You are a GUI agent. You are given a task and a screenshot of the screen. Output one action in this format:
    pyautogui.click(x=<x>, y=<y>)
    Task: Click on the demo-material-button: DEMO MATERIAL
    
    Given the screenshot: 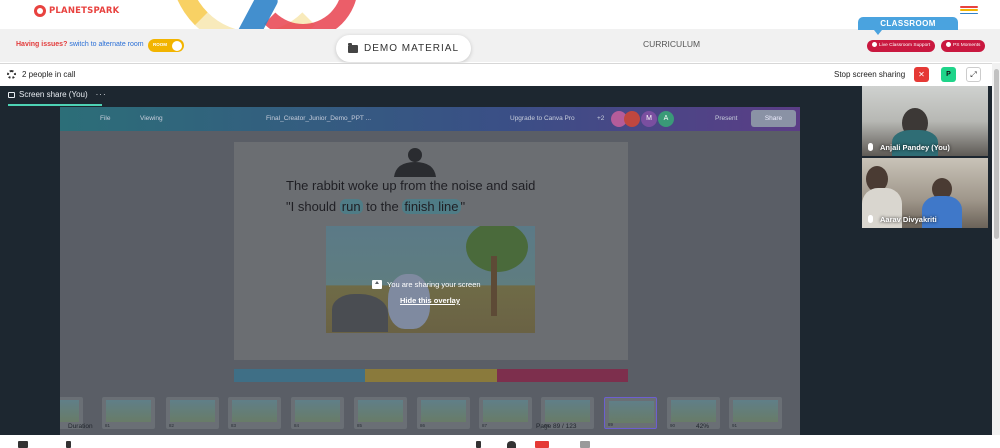 What is the action you would take?
    pyautogui.click(x=403, y=48)
    